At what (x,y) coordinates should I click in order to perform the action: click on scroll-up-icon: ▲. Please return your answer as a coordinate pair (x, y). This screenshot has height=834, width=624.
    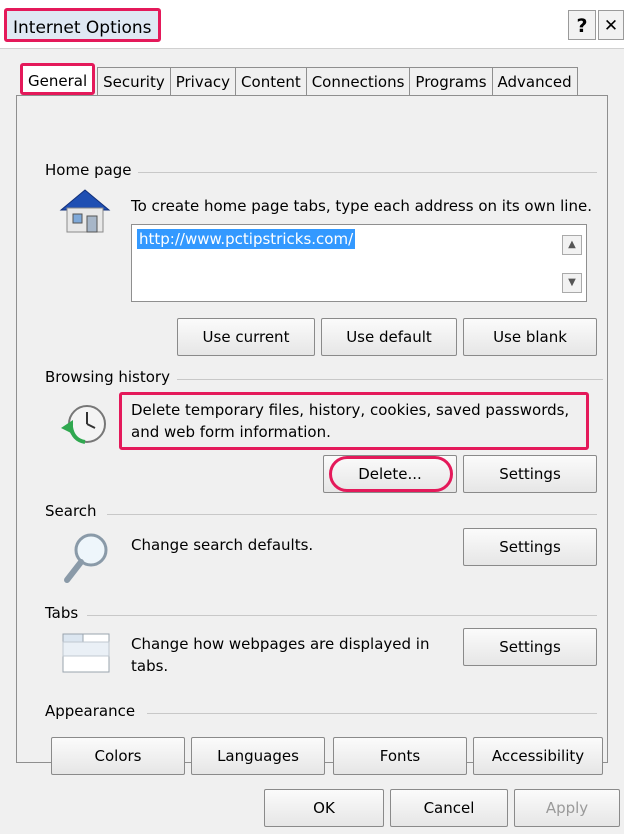
    Looking at the image, I should click on (572, 245).